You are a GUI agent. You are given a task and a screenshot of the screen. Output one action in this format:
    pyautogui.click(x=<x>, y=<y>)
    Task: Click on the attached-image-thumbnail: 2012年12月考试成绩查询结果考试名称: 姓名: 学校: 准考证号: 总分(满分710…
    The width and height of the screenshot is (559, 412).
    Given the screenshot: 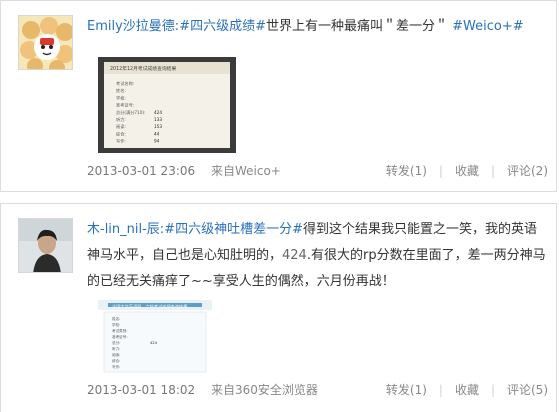 What is the action you would take?
    pyautogui.click(x=167, y=105)
    